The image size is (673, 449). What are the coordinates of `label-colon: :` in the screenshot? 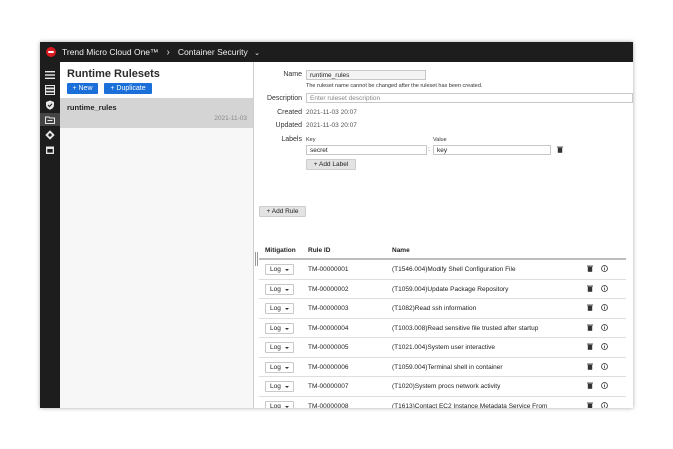 It's located at (429, 149).